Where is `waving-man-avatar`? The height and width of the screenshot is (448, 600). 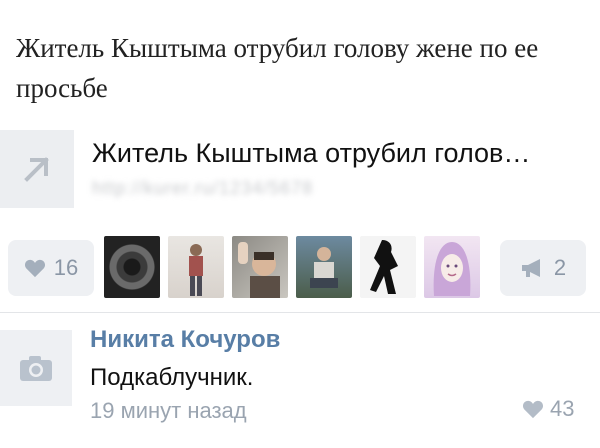
waving-man-avatar is located at coordinates (260, 267).